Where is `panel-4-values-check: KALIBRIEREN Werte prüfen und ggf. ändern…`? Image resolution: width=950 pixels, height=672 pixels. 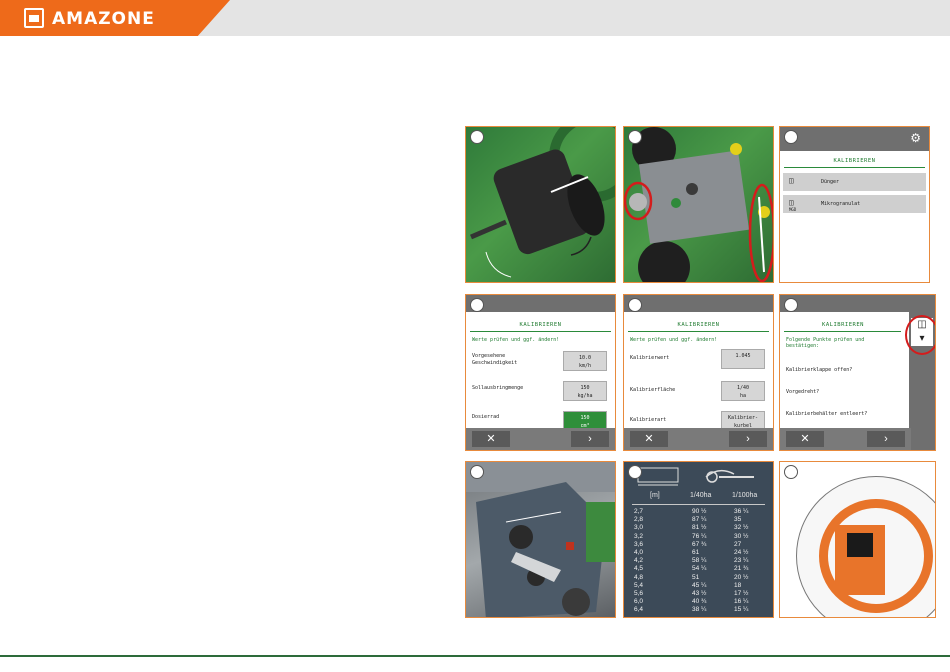 panel-4-values-check: KALIBRIEREN Werte prüfen und ggf. ändern… is located at coordinates (540, 372).